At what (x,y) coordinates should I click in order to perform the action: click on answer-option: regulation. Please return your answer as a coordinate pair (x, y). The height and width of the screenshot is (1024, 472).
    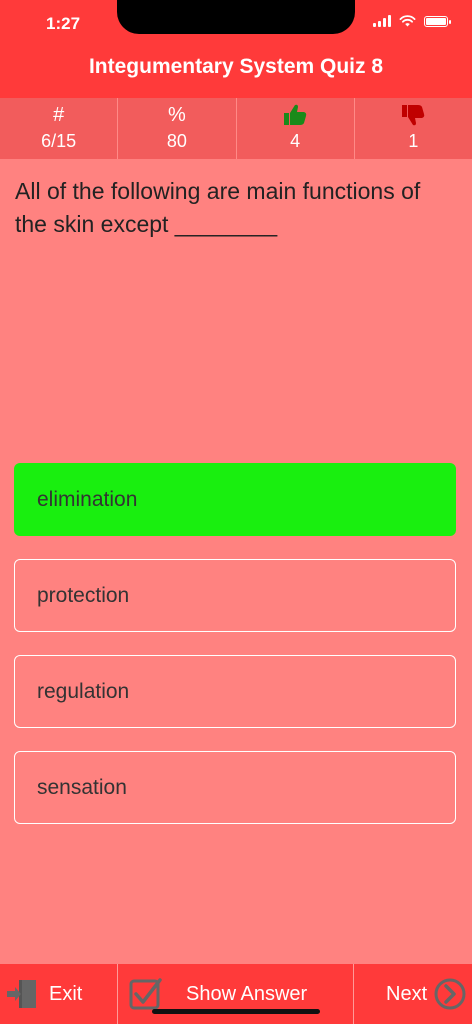
    Looking at the image, I should click on (235, 691).